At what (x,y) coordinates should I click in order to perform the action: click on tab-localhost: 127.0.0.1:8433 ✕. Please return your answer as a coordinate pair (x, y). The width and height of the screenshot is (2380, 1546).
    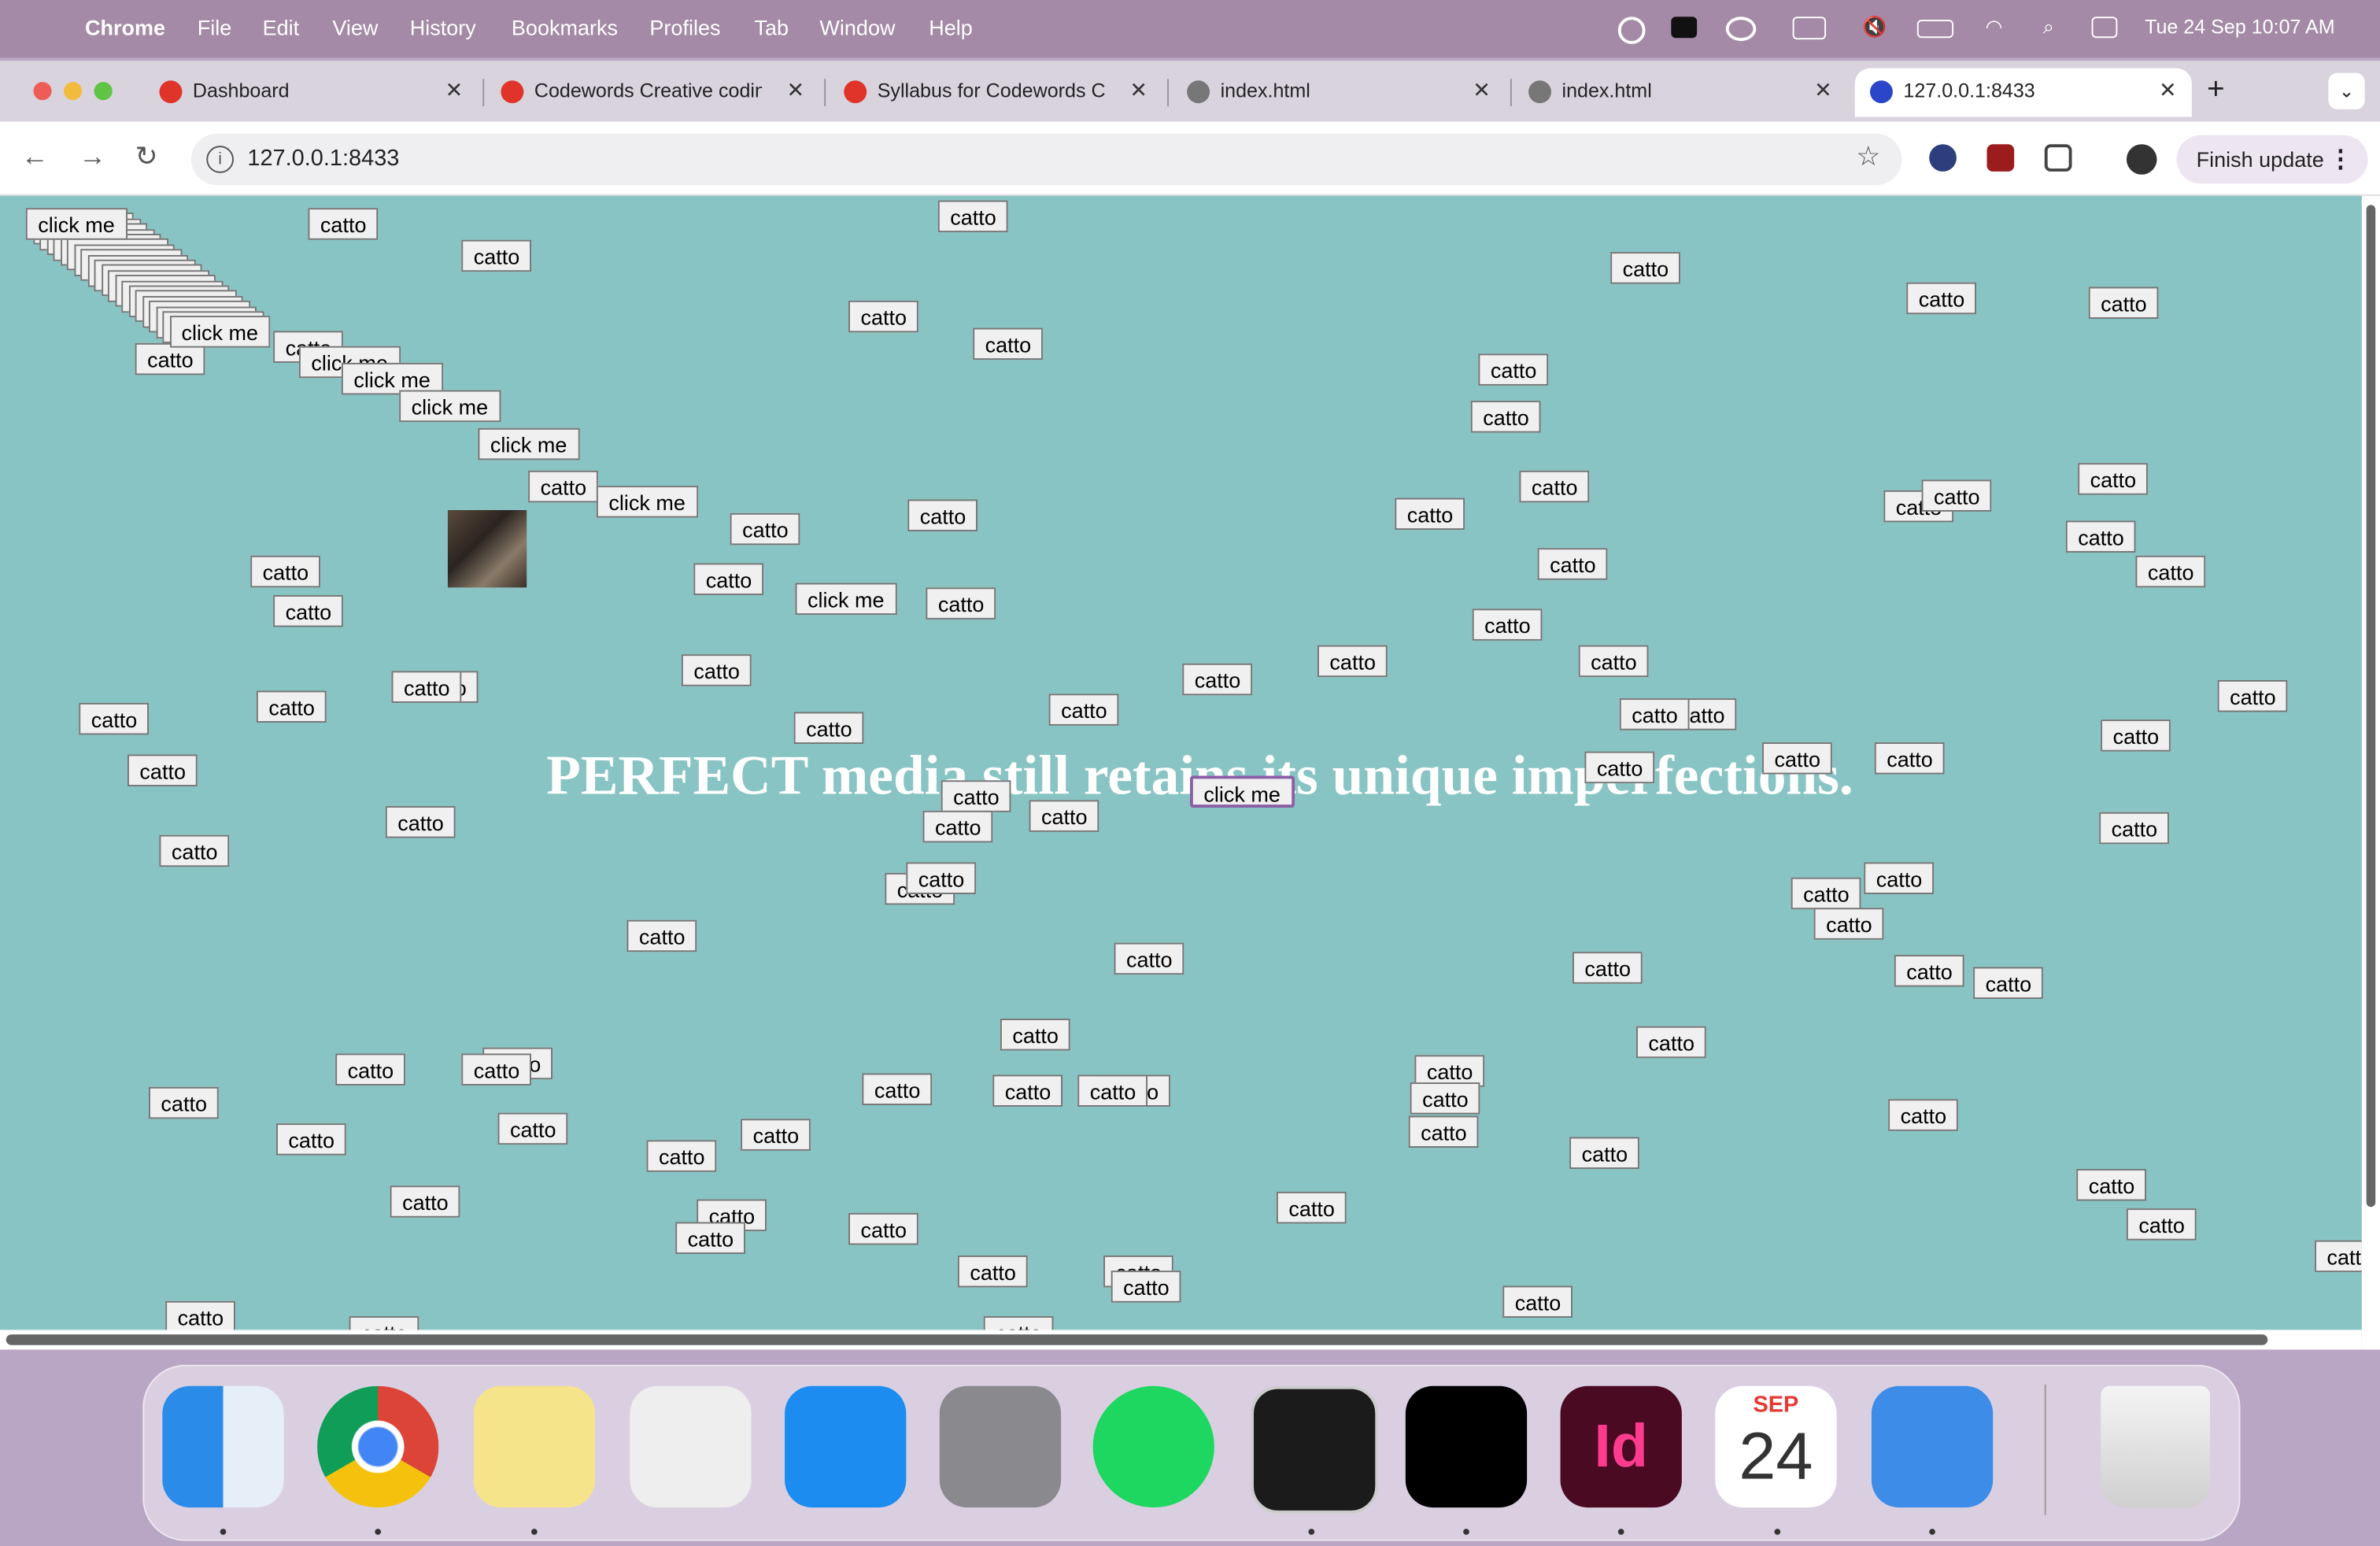
    Looking at the image, I should click on (2023, 93).